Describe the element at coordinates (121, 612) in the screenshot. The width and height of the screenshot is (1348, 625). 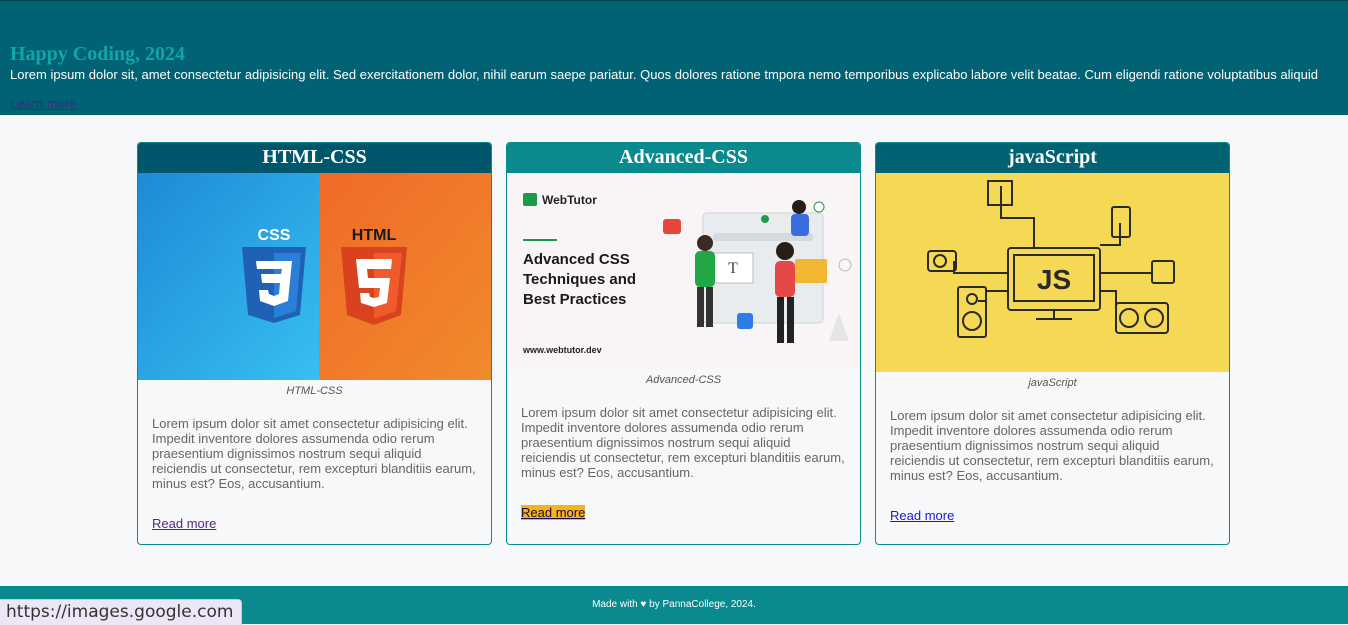
I see `link-status-bar: https://images.google.com` at that location.